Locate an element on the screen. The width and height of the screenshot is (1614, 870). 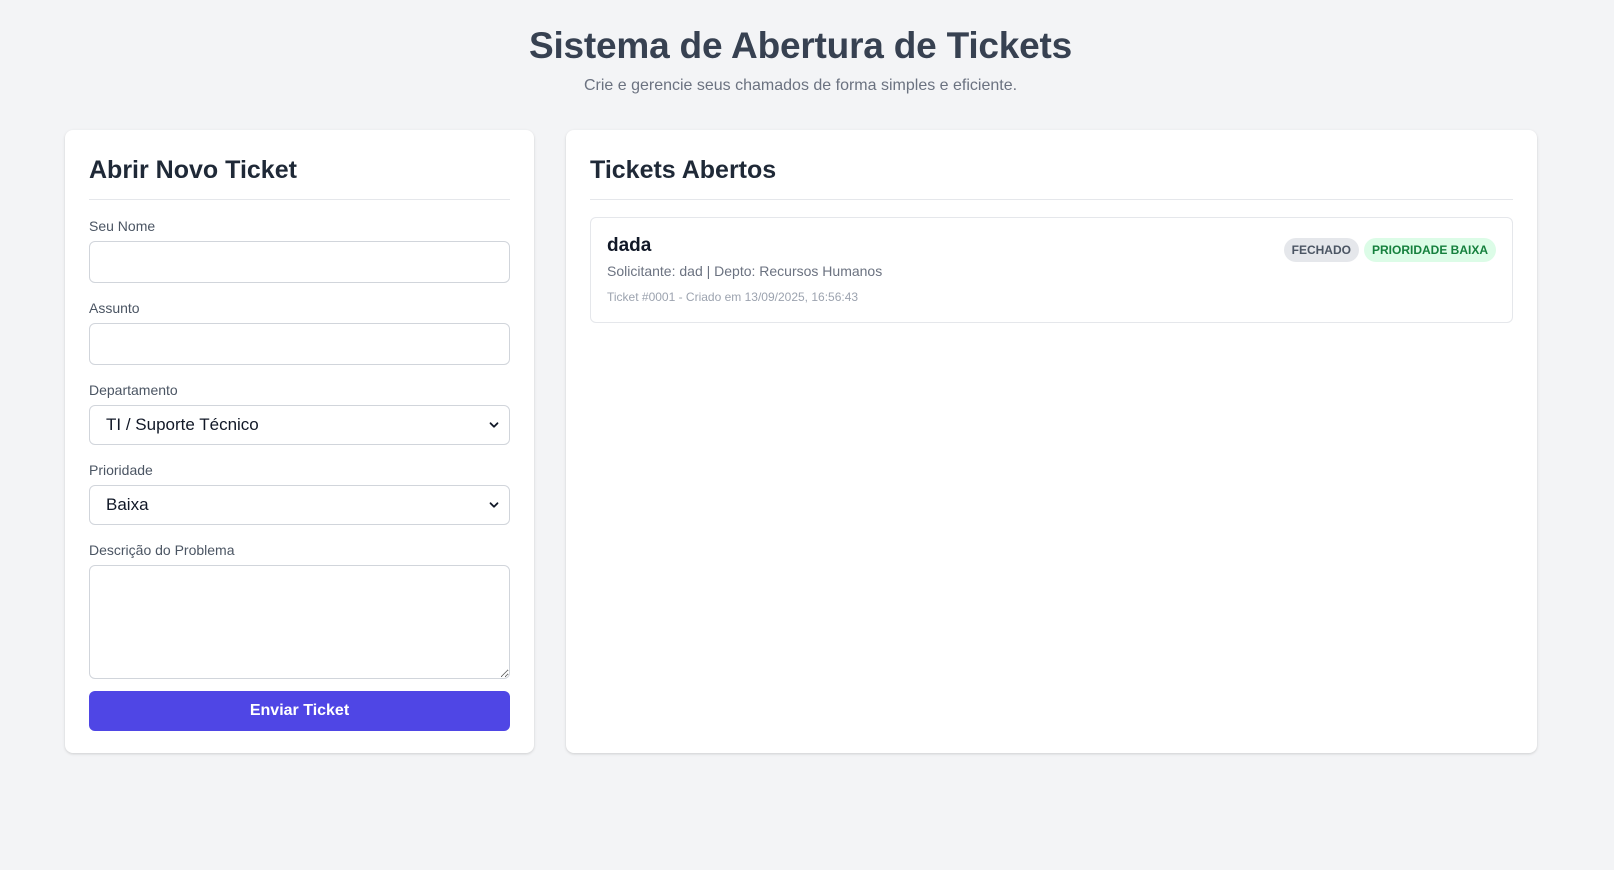
name-field-group: Seu Nome is located at coordinates (299, 250).